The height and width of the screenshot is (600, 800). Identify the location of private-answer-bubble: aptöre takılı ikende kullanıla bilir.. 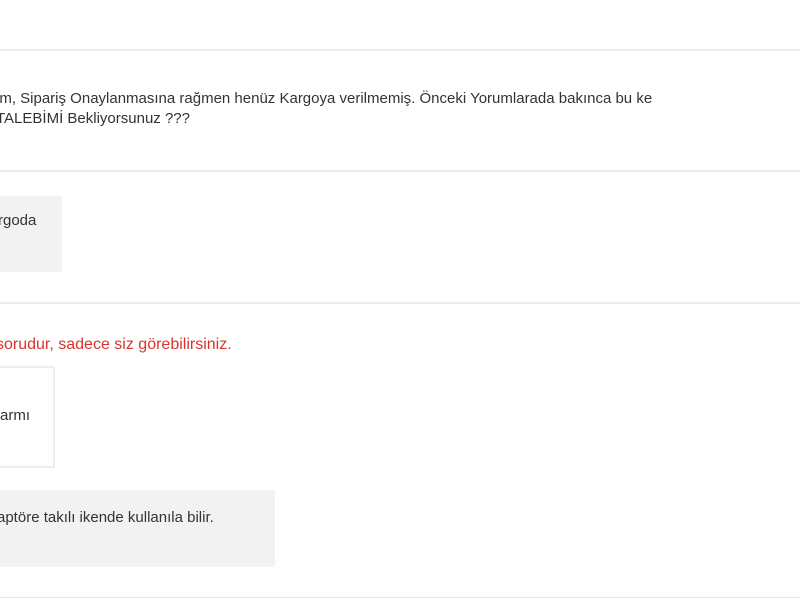
(137, 528).